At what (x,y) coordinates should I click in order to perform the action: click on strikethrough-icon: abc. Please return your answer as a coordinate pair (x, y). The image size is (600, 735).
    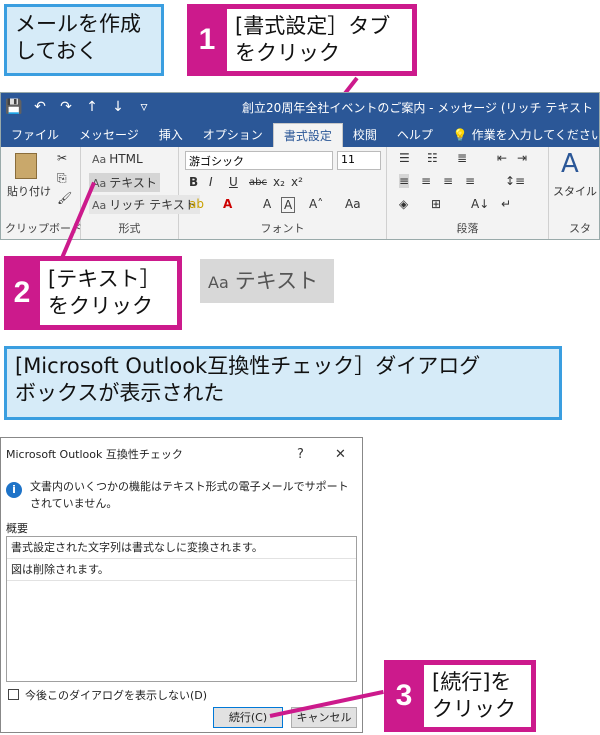
    Looking at the image, I should click on (258, 182).